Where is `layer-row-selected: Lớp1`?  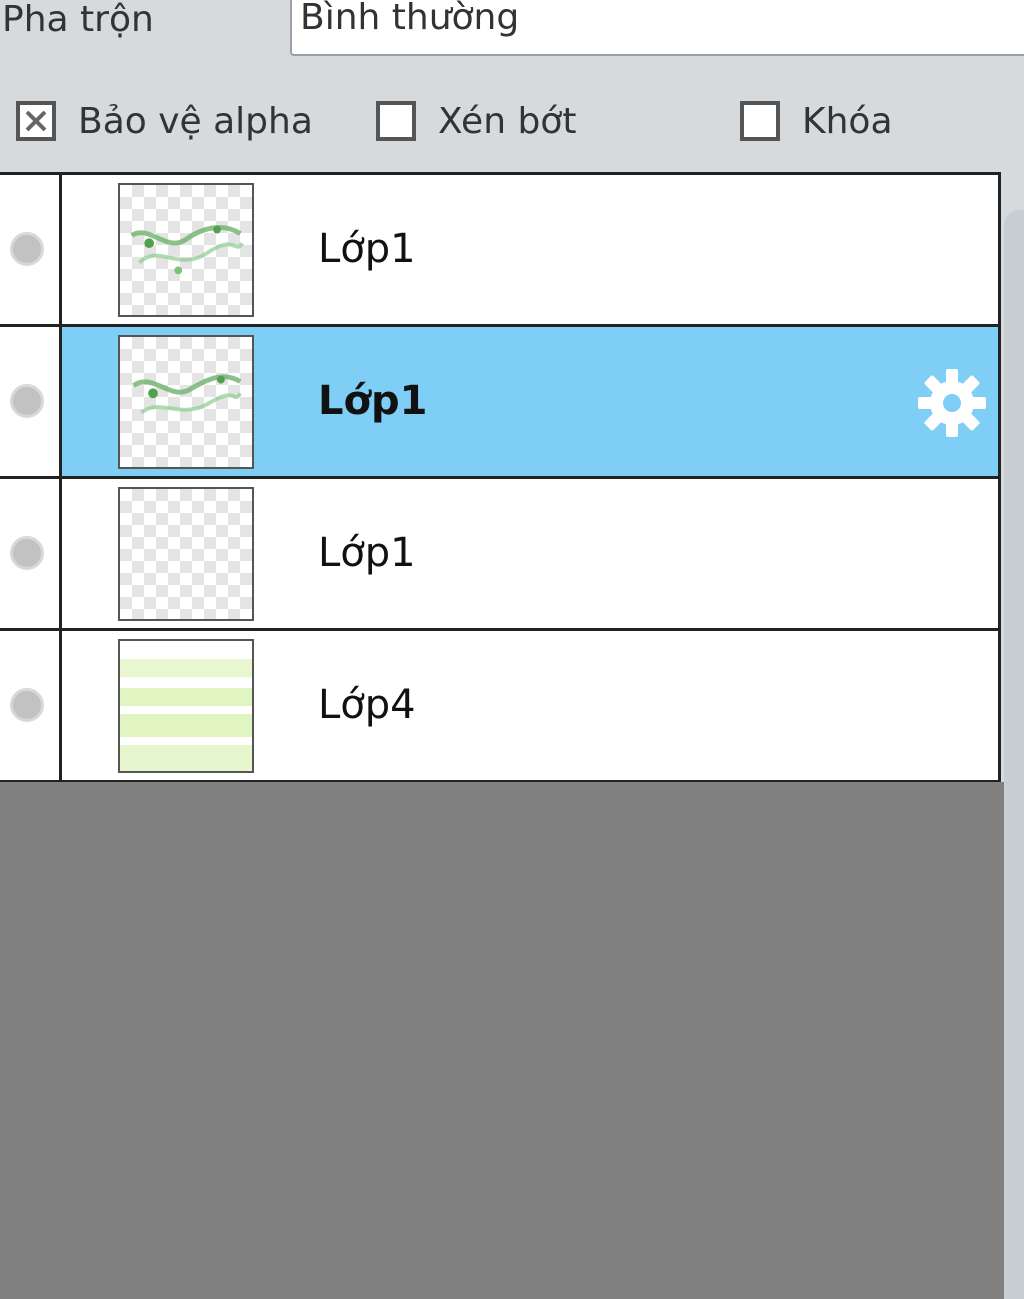
layer-row-selected: Lớp1 is located at coordinates (499, 403).